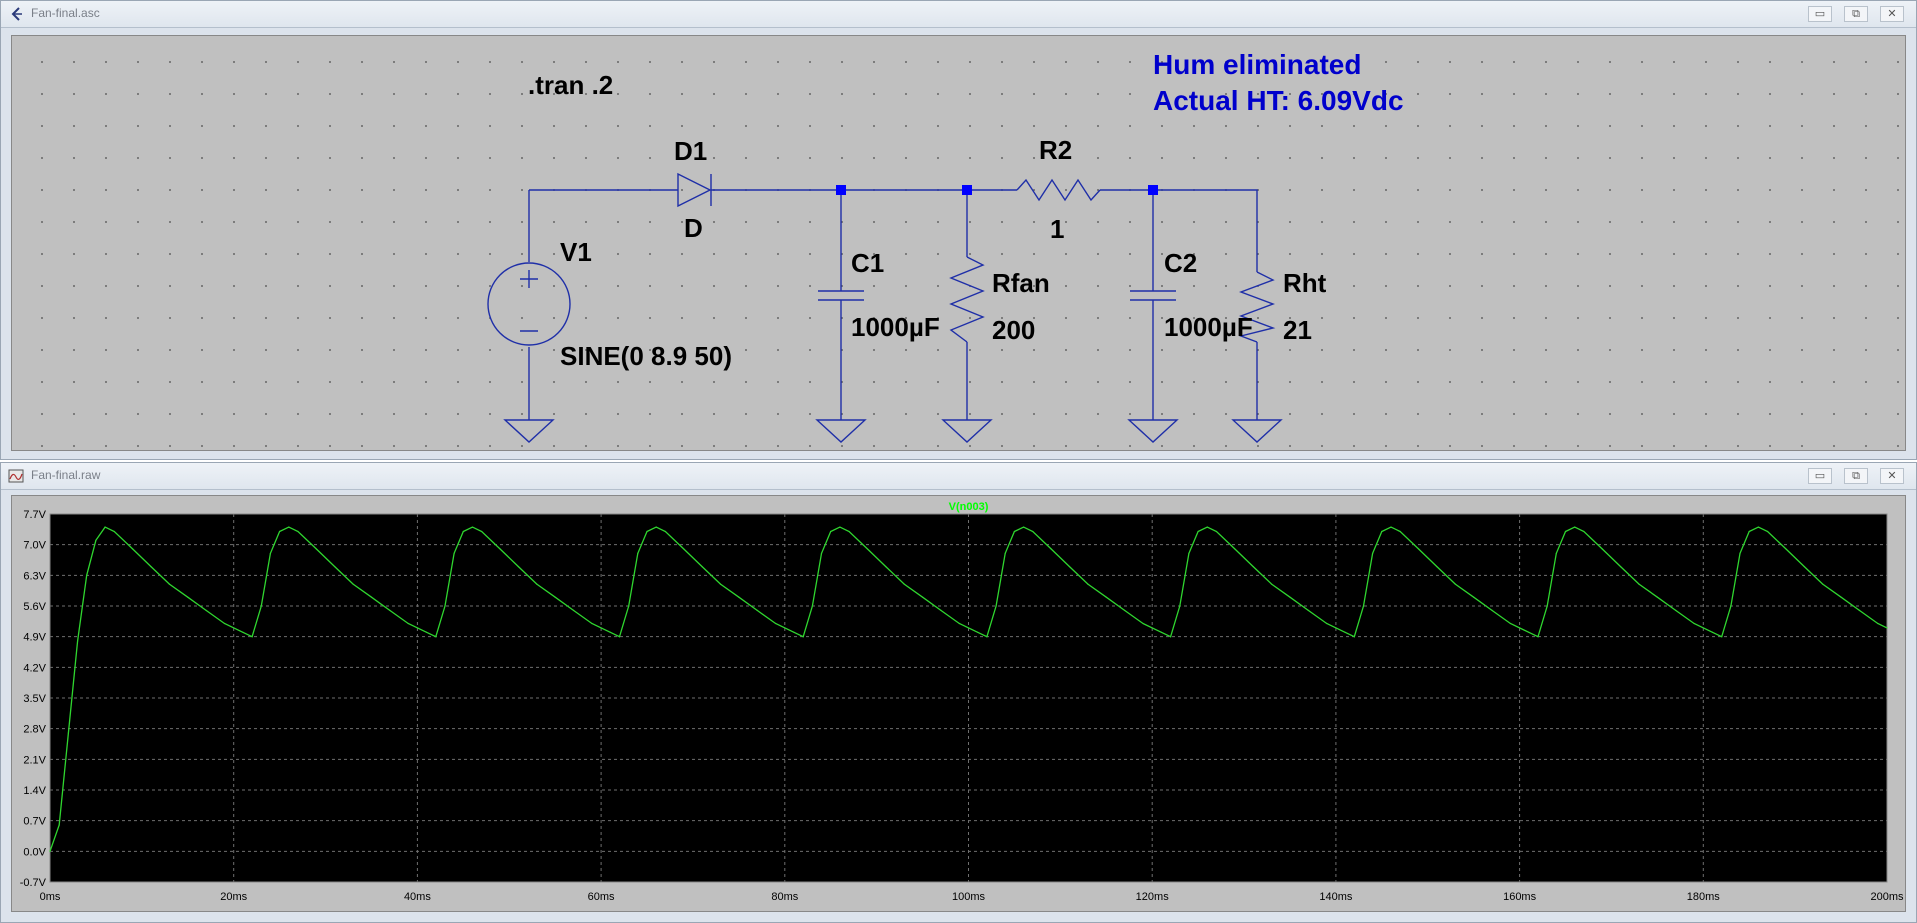 This screenshot has height=923, width=1917. I want to click on resistor-r2, so click(1058, 190).